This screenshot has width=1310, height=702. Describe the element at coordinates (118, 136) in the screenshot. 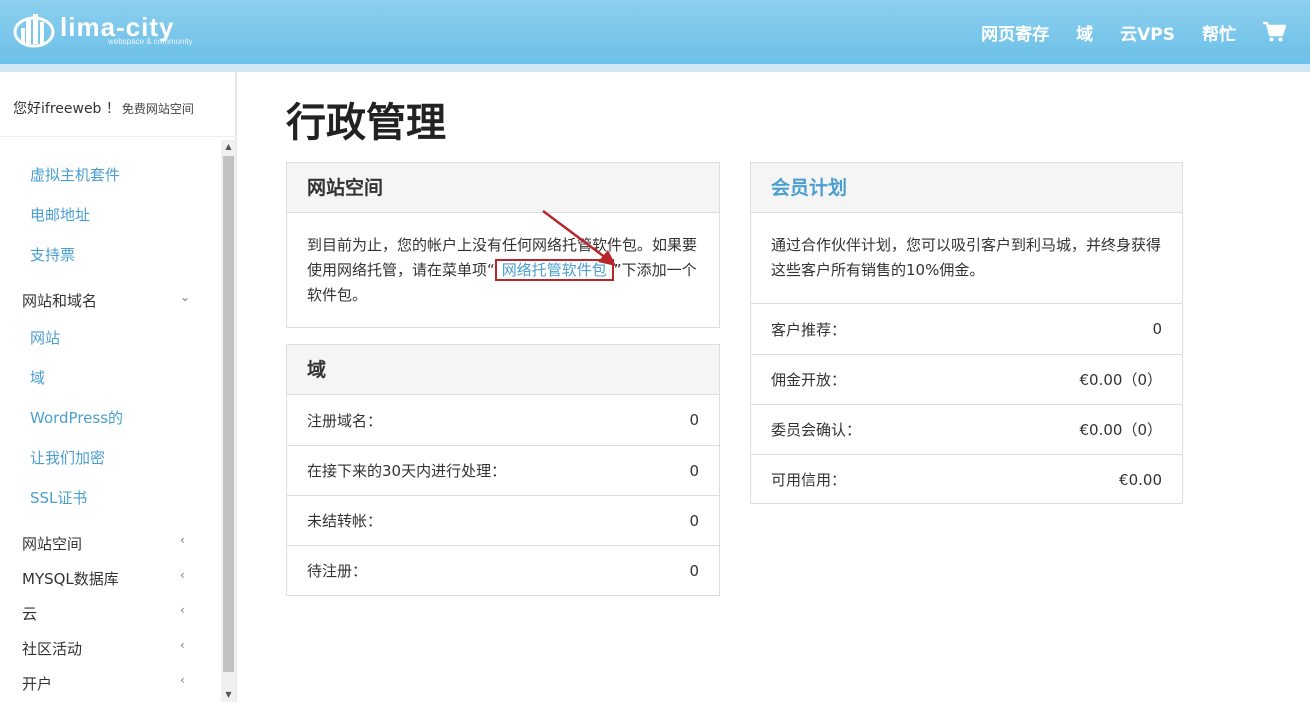

I see `sidebar-divider` at that location.